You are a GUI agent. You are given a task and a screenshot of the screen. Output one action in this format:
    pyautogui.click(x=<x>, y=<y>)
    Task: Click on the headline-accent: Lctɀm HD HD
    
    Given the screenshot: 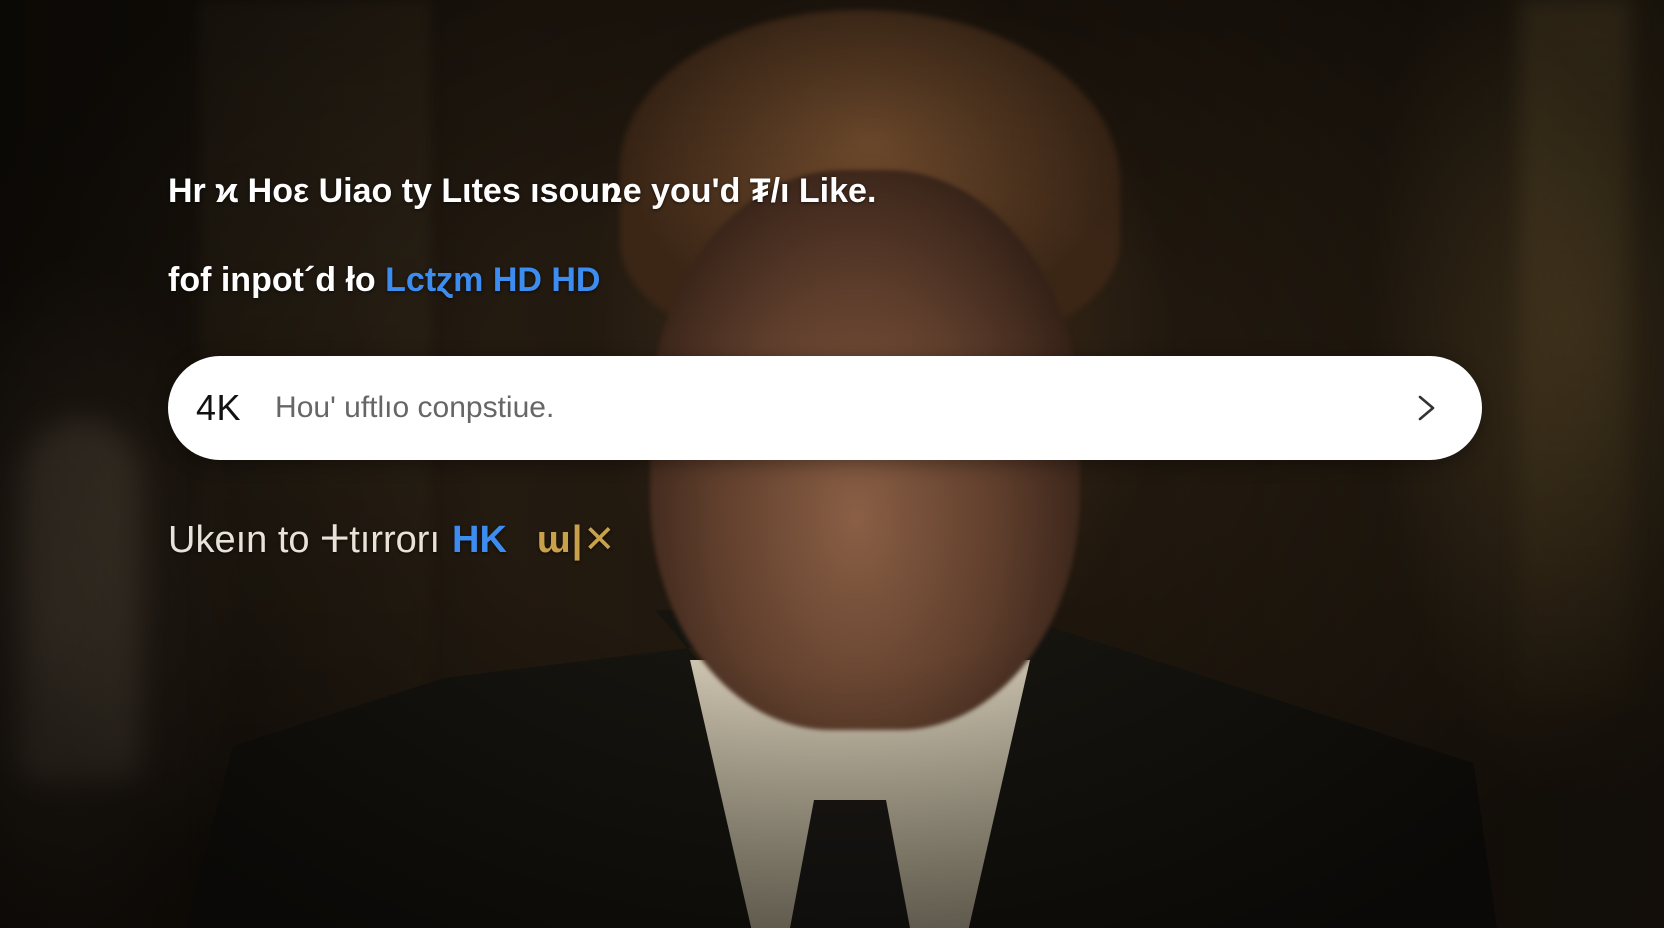 What is the action you would take?
    pyautogui.click(x=493, y=280)
    